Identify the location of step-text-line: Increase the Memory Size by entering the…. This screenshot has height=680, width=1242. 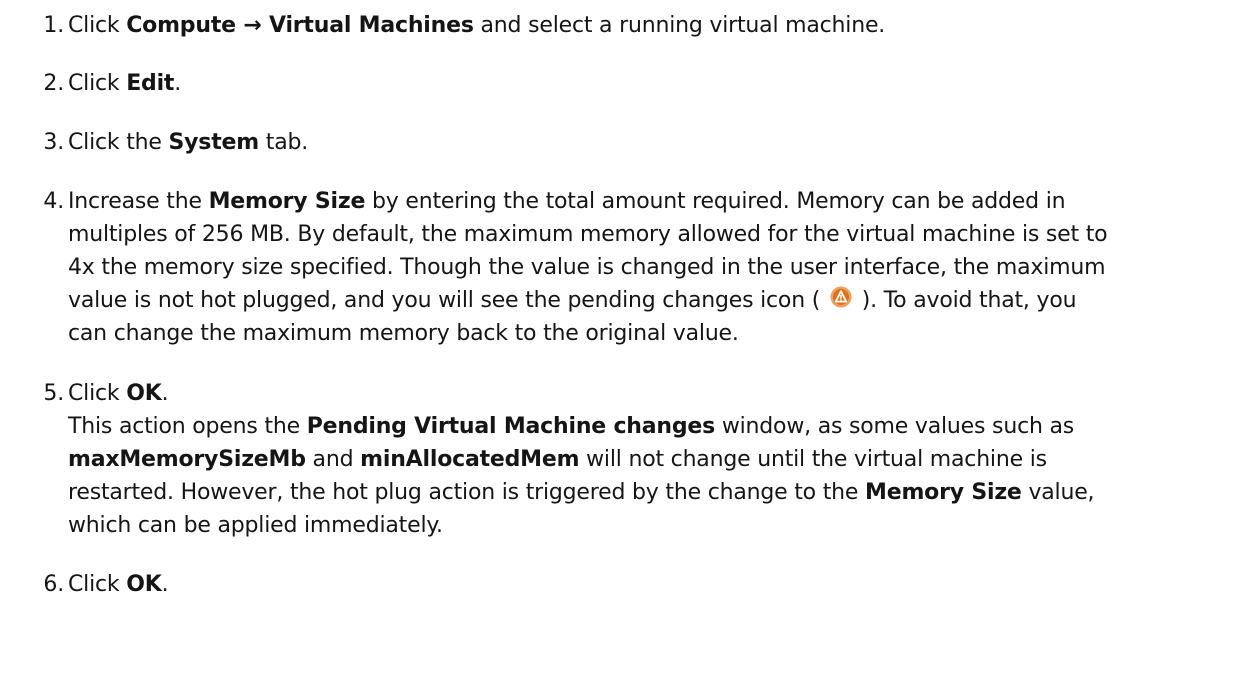
(567, 201).